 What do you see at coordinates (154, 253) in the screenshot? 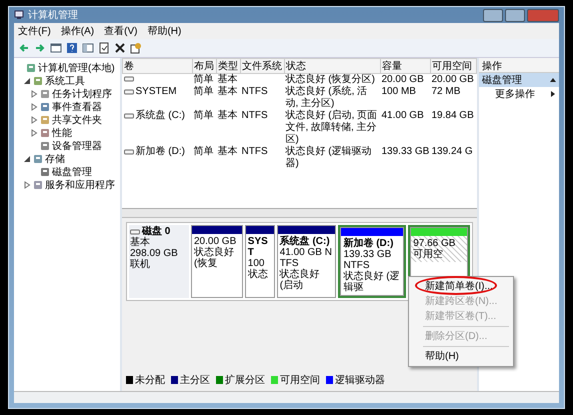
I see `disk-size: 298.09 GB` at bounding box center [154, 253].